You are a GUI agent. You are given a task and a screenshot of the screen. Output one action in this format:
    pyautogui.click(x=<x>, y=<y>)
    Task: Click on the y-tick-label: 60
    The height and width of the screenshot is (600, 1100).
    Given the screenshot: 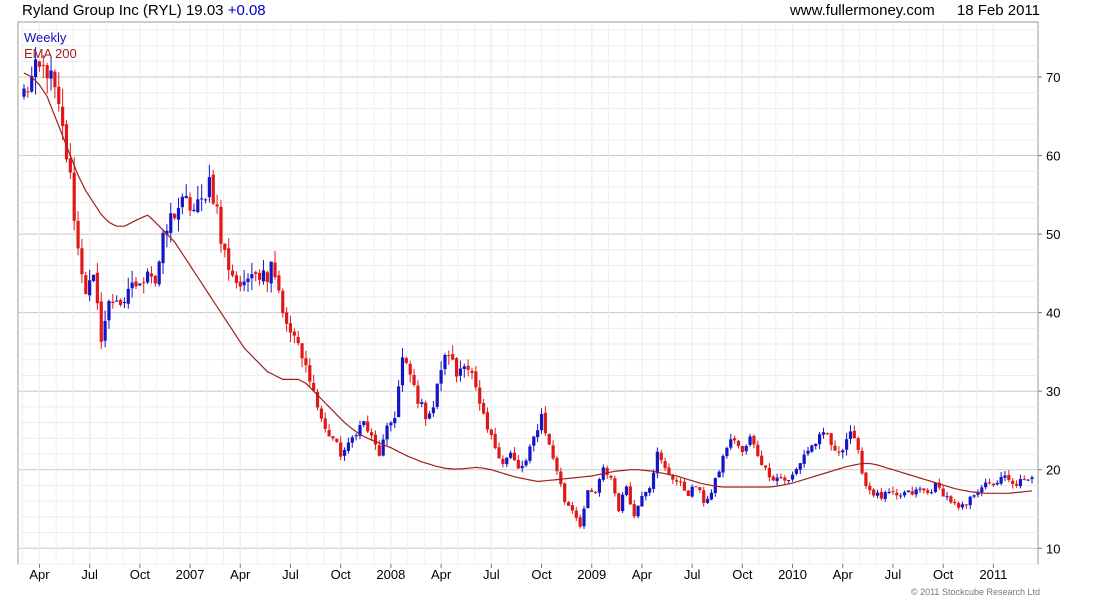 What is the action you would take?
    pyautogui.click(x=1053, y=156)
    